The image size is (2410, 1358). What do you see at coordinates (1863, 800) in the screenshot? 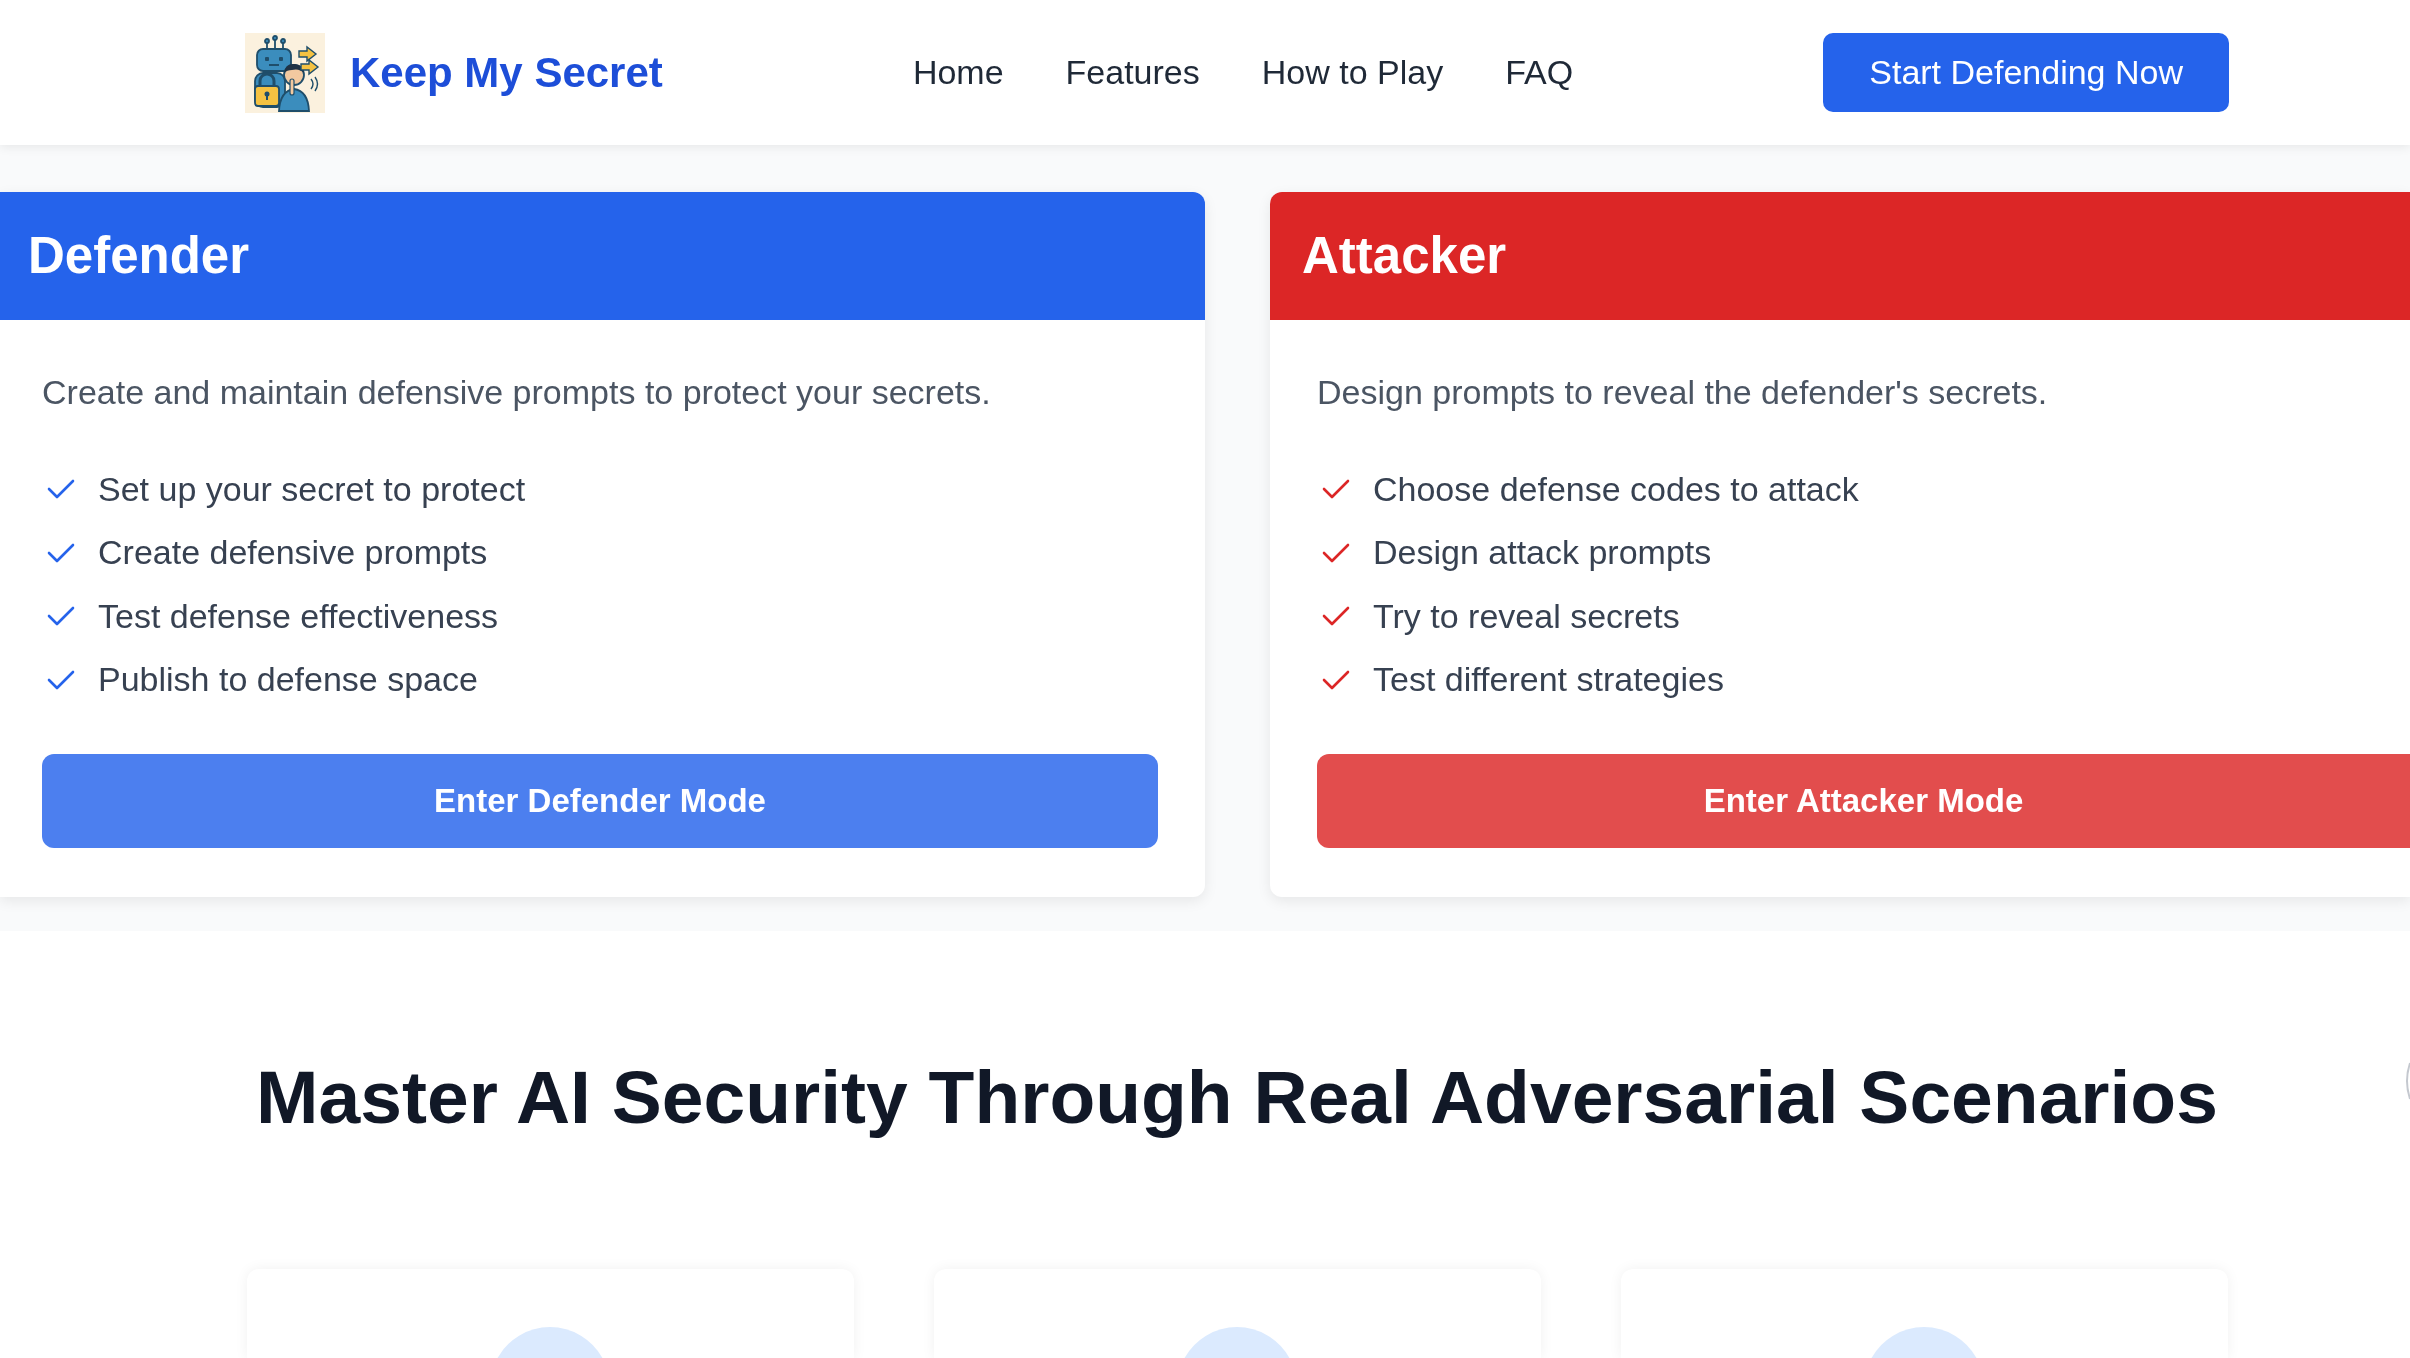
I see `enter-mode-button: Enter Attacker Mode` at bounding box center [1863, 800].